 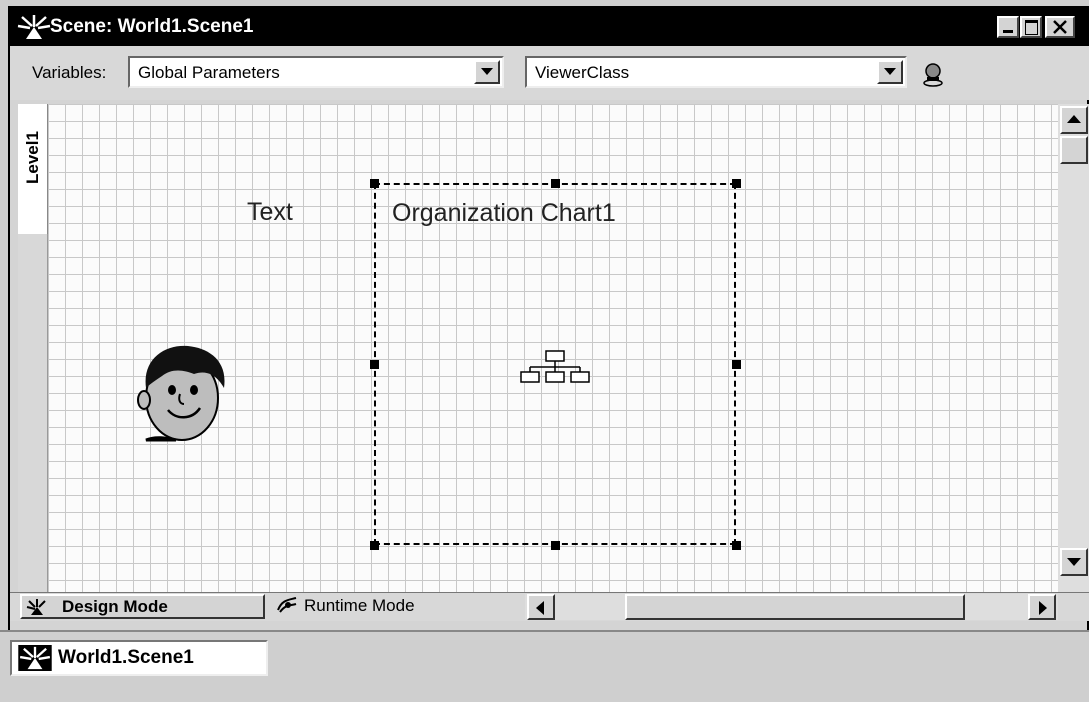 I want to click on window-title: Scene: World1.Scene1, so click(x=152, y=26).